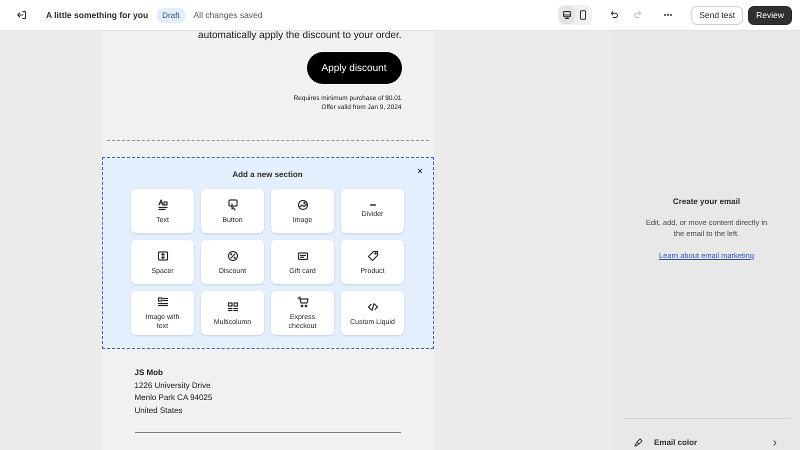 The width and height of the screenshot is (800, 450). I want to click on body-text: automatically apply the discount to your order., so click(299, 36).